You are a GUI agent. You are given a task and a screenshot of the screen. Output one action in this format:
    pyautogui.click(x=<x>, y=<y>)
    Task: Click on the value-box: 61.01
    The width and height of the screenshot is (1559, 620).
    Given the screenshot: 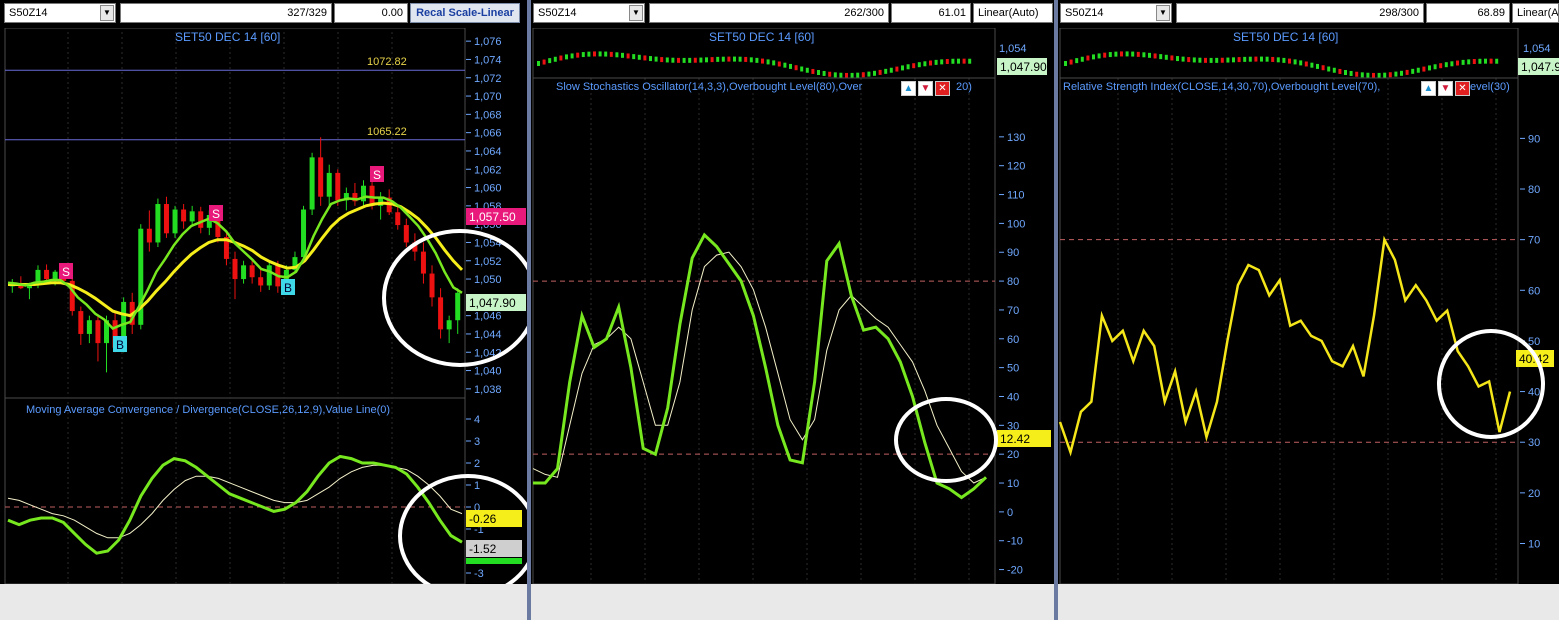 What is the action you would take?
    pyautogui.click(x=931, y=13)
    